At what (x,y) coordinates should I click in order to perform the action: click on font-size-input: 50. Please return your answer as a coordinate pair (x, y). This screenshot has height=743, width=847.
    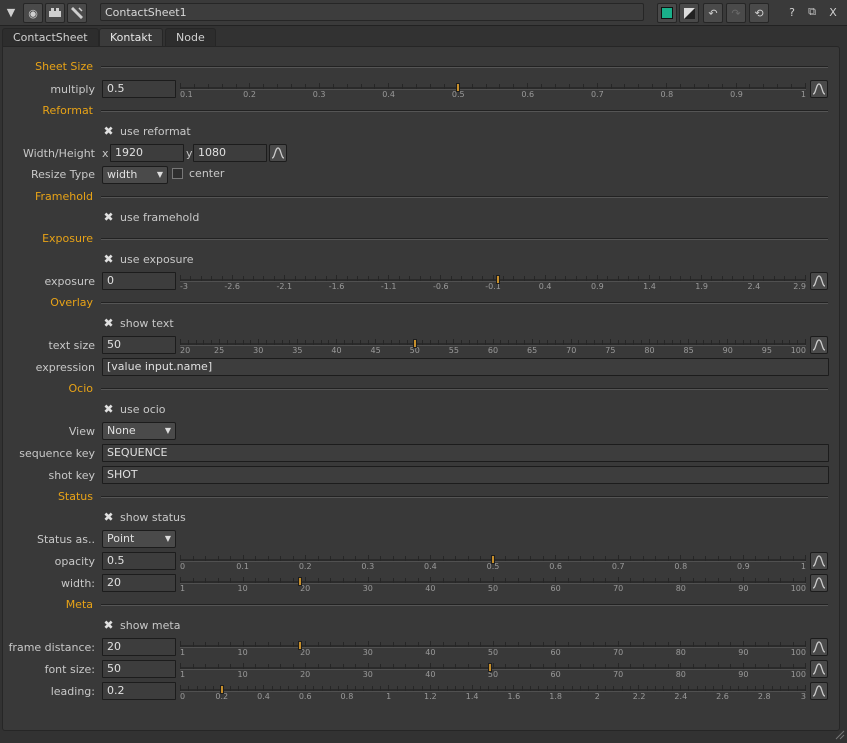
    Looking at the image, I should click on (139, 669).